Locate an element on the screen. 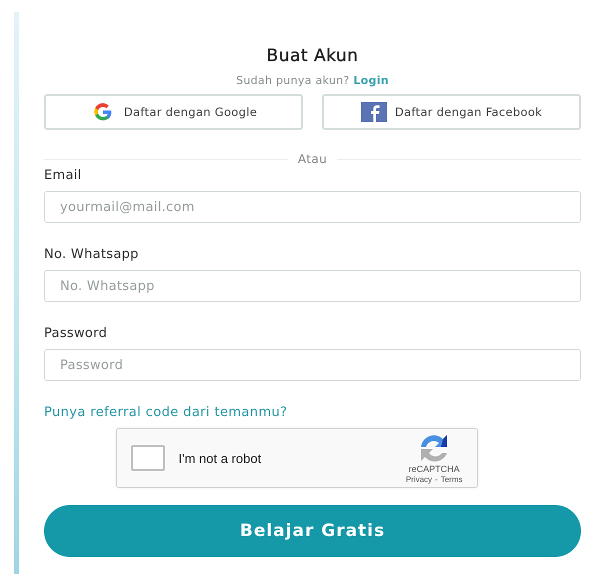 The width and height of the screenshot is (604, 574). captcha-label: I'm not a robot is located at coordinates (220, 458).